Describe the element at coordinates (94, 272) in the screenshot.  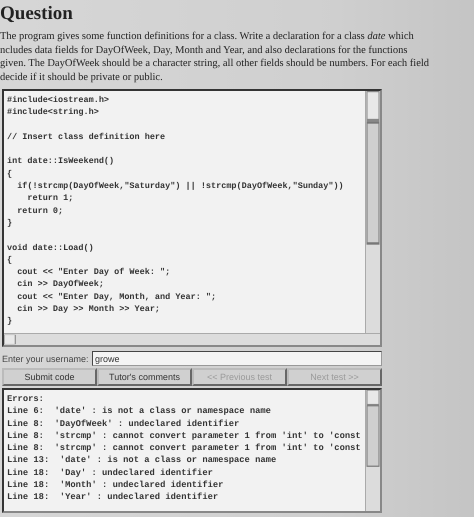
I see `code-line: cout << "Enter Day of Week: ";` at that location.